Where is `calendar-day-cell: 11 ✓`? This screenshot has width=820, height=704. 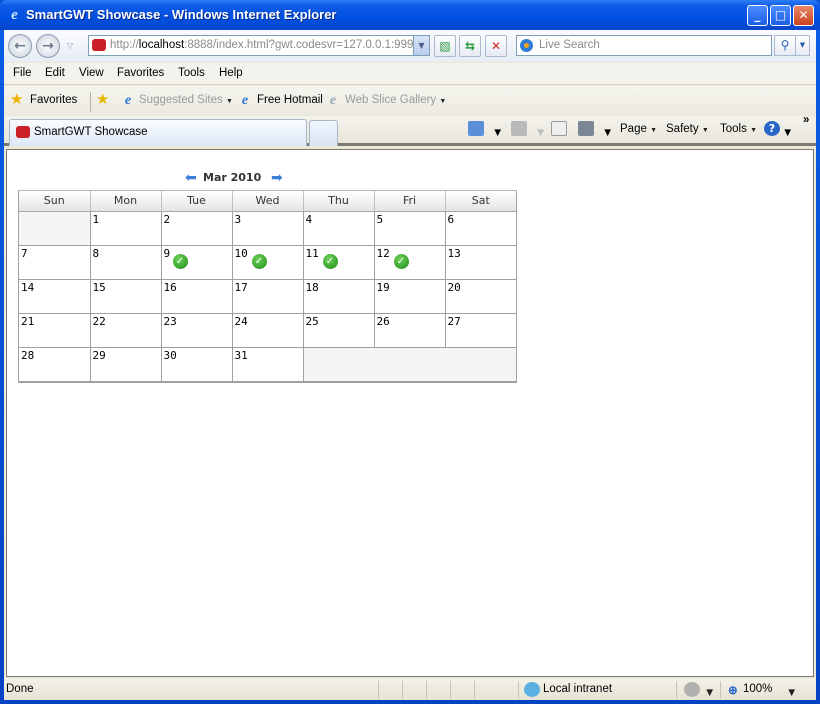
calendar-day-cell: 11 ✓ is located at coordinates (339, 262).